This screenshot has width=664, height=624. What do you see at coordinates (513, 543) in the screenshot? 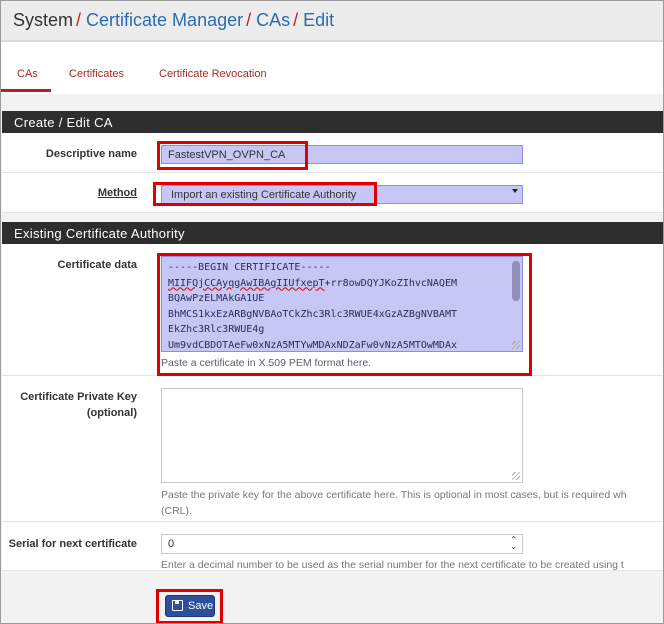
I see `number-spinner: ⌃ ⌄` at bounding box center [513, 543].